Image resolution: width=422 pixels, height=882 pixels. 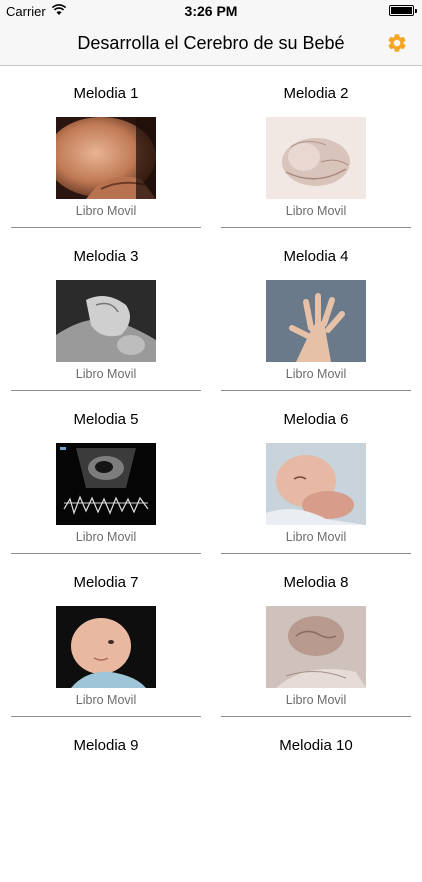 What do you see at coordinates (106, 93) in the screenshot?
I see `melody-title: Melodia 1` at bounding box center [106, 93].